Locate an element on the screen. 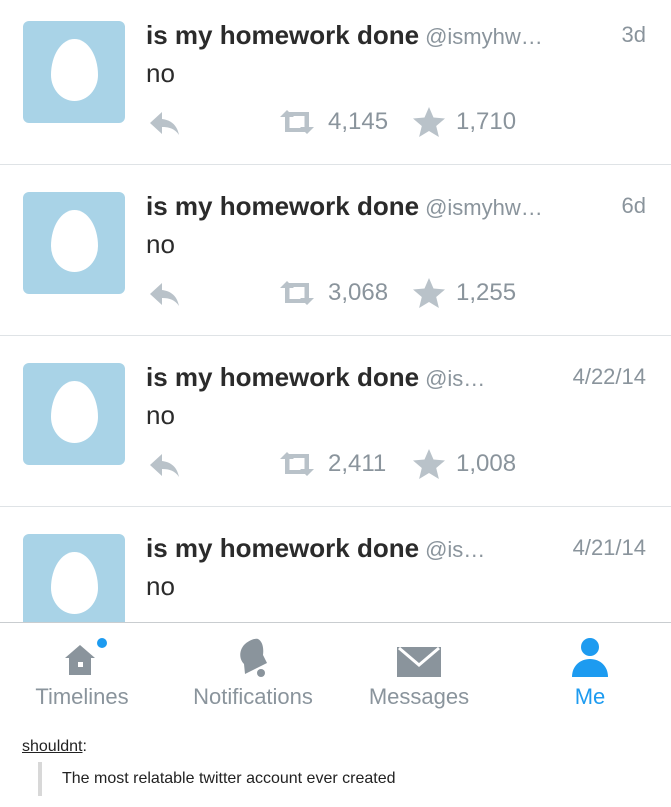 The height and width of the screenshot is (807, 671). tweet-actions: 4,145 1,710 is located at coordinates (356, 122).